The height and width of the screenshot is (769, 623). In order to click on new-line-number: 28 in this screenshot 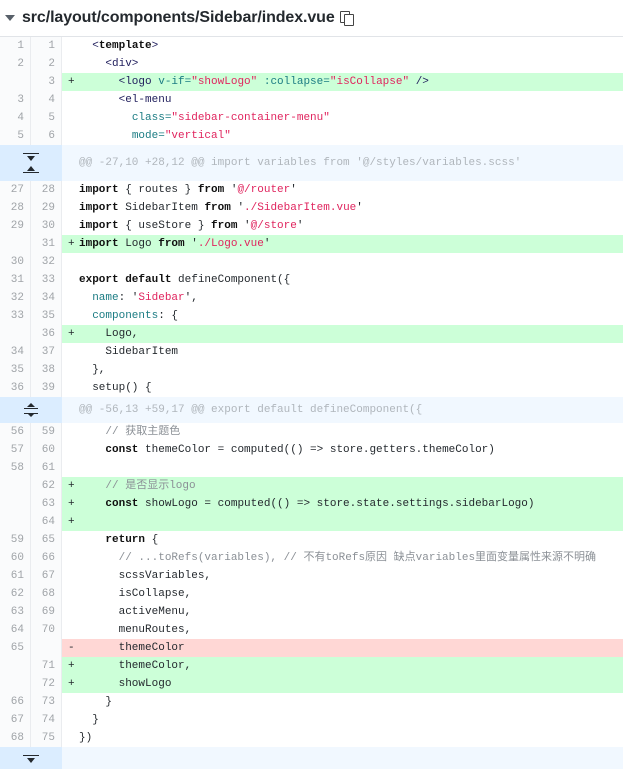, I will do `click(46, 190)`.